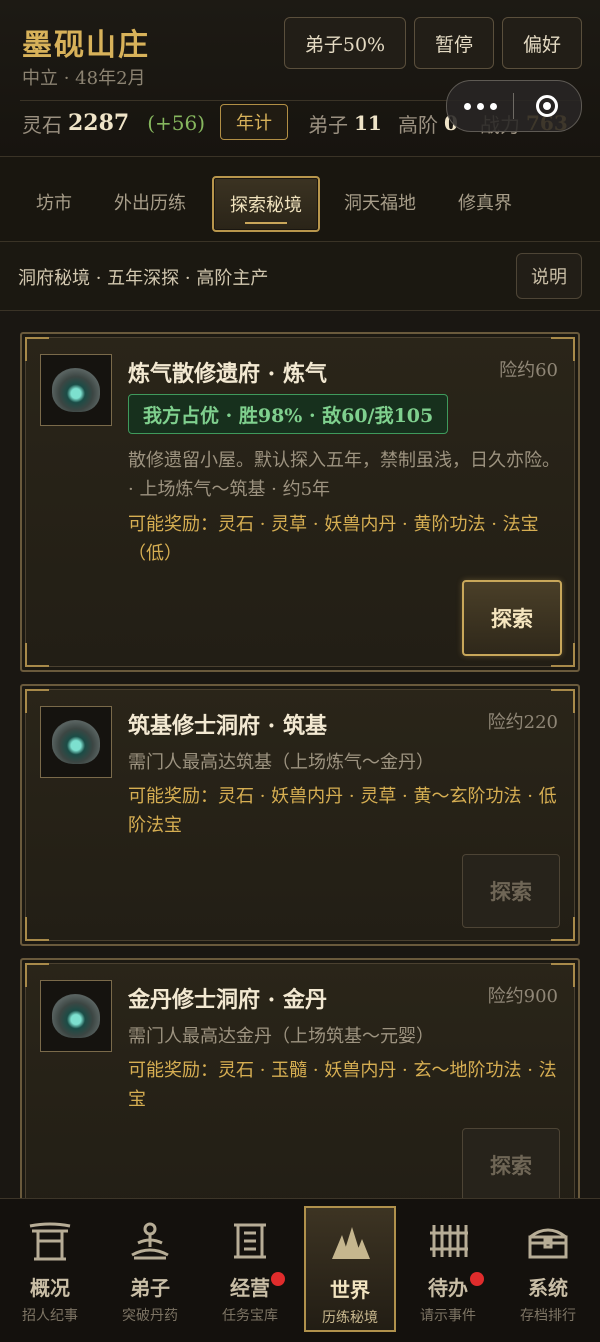  I want to click on risk-value: 险约60, so click(528, 370).